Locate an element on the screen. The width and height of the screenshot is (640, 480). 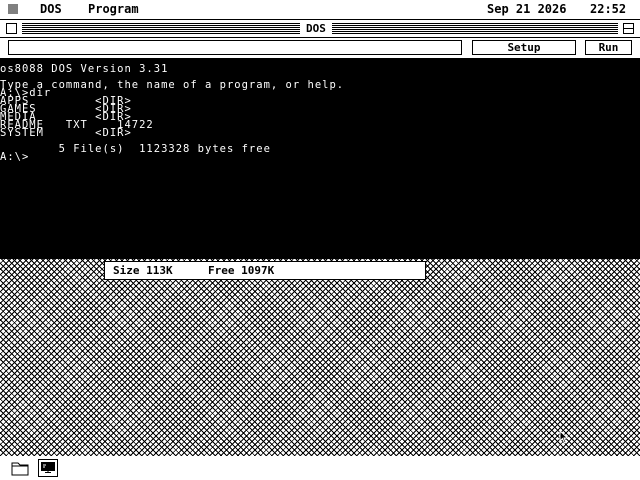
menubar-date: Sep 21 2026 is located at coordinates (527, 9).